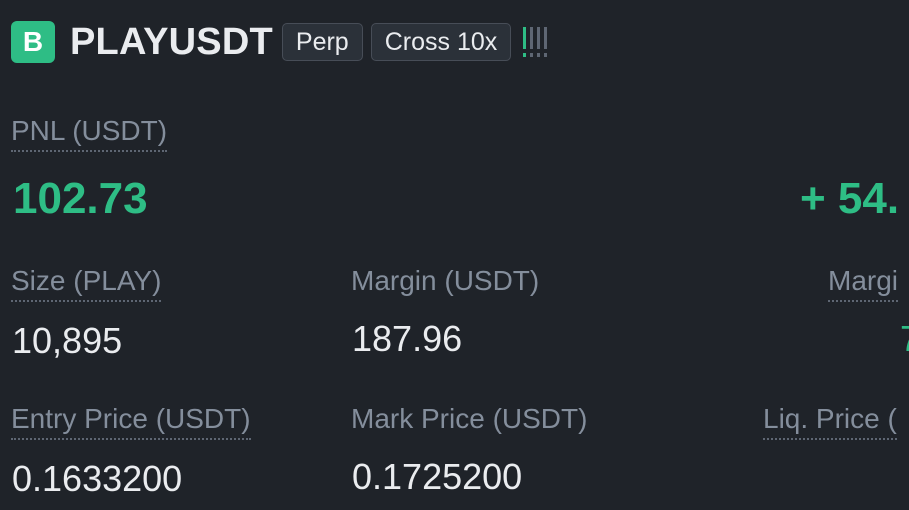 The image size is (909, 510). What do you see at coordinates (535, 42) in the screenshot?
I see `risk-level-icon` at bounding box center [535, 42].